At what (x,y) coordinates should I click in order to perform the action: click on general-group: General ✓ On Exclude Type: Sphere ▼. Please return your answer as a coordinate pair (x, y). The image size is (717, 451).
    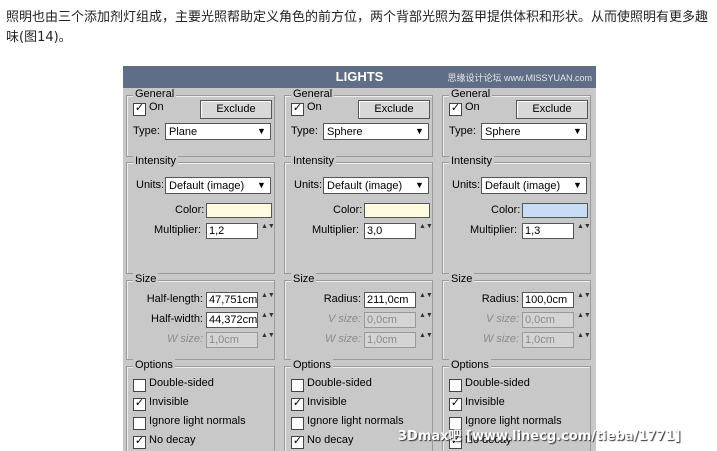
    Looking at the image, I should click on (516, 122).